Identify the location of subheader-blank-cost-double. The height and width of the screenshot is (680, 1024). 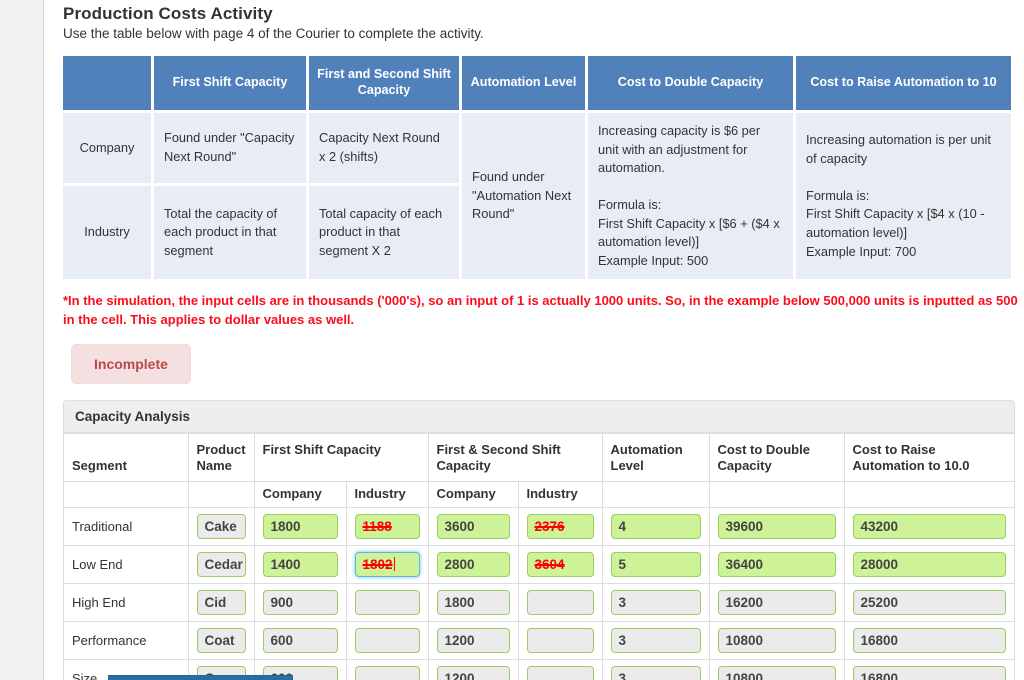
(777, 494).